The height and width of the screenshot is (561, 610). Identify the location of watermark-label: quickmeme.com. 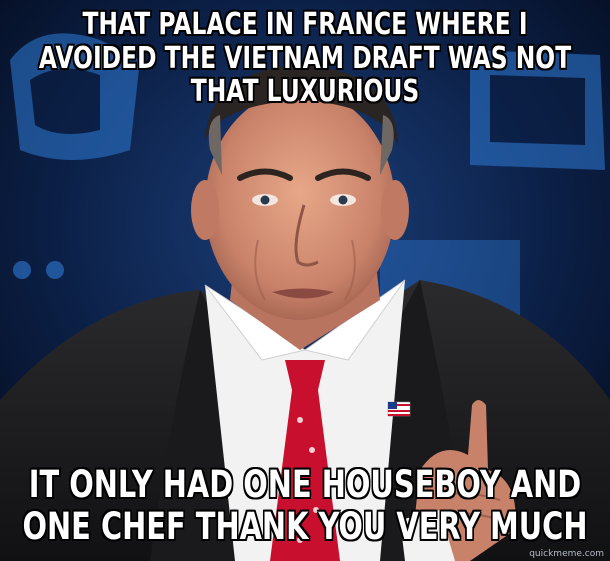
(566, 554).